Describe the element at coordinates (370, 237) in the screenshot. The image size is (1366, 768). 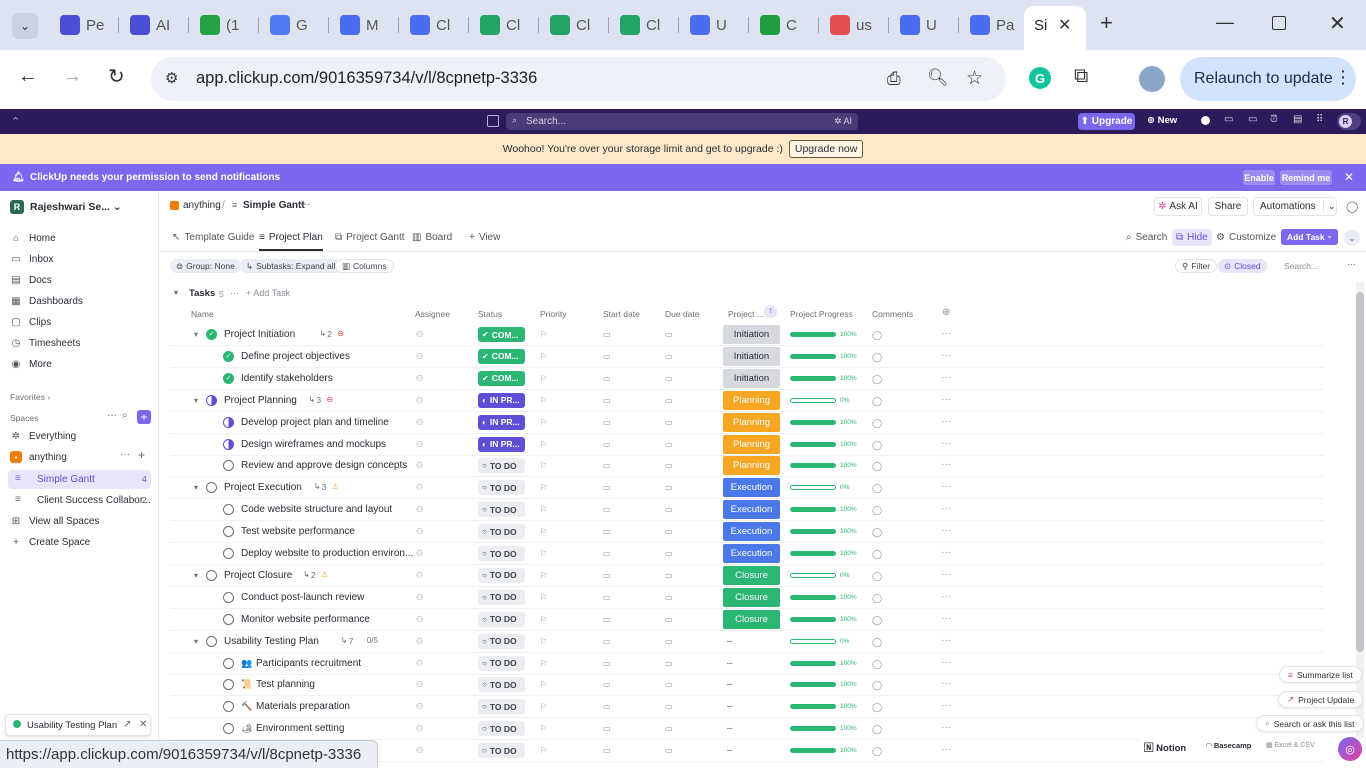
I see `tab-project-gantt: ⧉ Project Gantt` at that location.